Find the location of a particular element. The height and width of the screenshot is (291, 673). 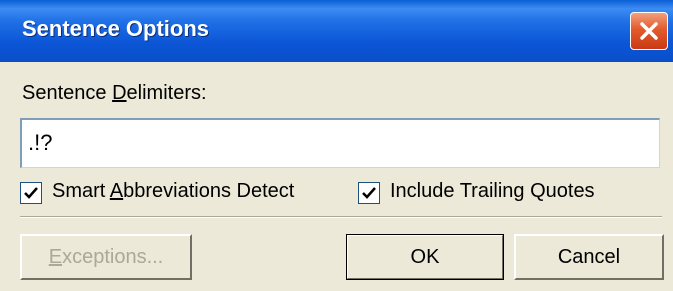

smart-abbreviations-checkbox-box is located at coordinates (31, 193).